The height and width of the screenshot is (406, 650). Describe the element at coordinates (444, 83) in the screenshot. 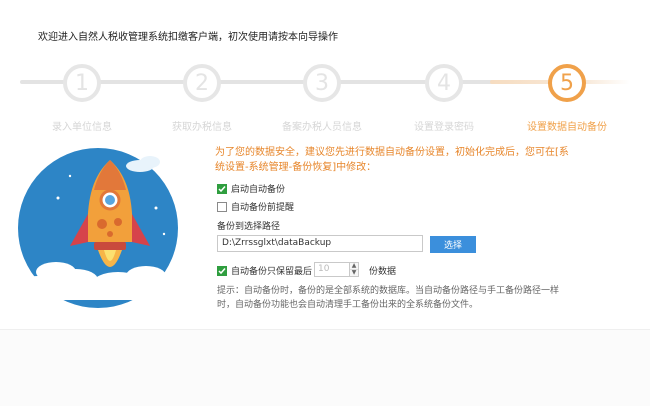

I see `step-4-circle: 4` at that location.